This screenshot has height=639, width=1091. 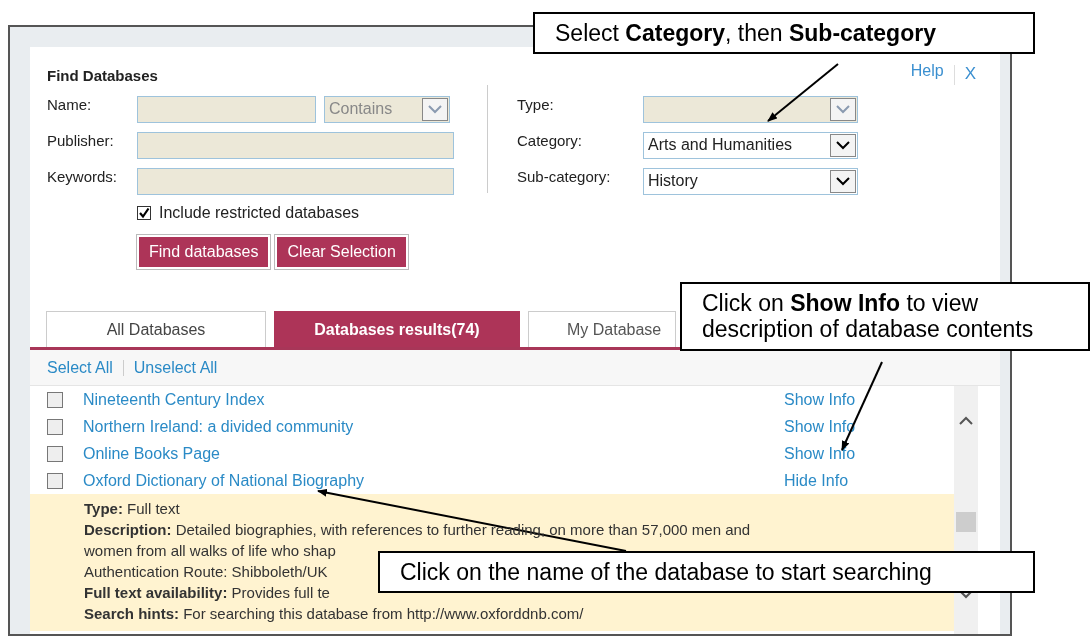 I want to click on field-label: Name:, so click(x=70, y=104).